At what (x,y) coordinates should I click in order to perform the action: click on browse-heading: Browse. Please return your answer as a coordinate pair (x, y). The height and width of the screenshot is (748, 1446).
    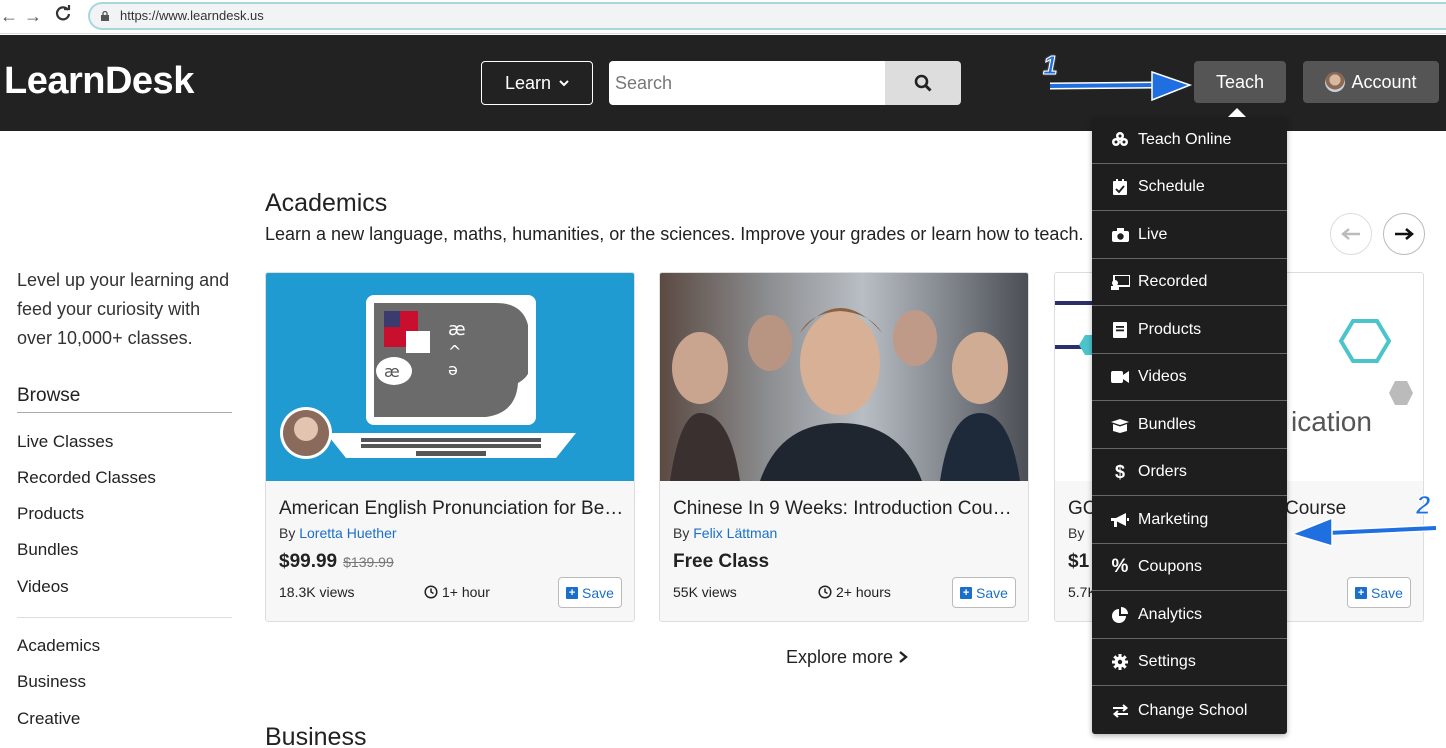
    Looking at the image, I should click on (49, 395).